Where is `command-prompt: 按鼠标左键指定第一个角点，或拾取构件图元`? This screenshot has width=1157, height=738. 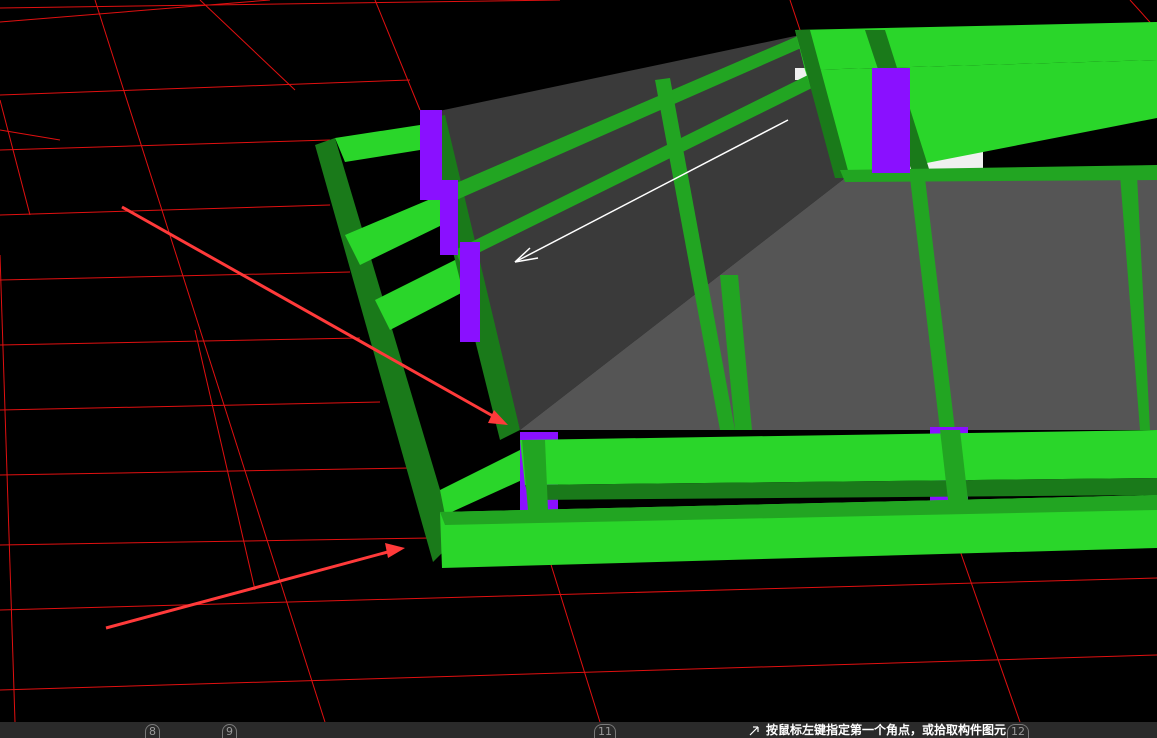 command-prompt: 按鼠标左键指定第一个角点，或拾取构件图元 is located at coordinates (877, 730).